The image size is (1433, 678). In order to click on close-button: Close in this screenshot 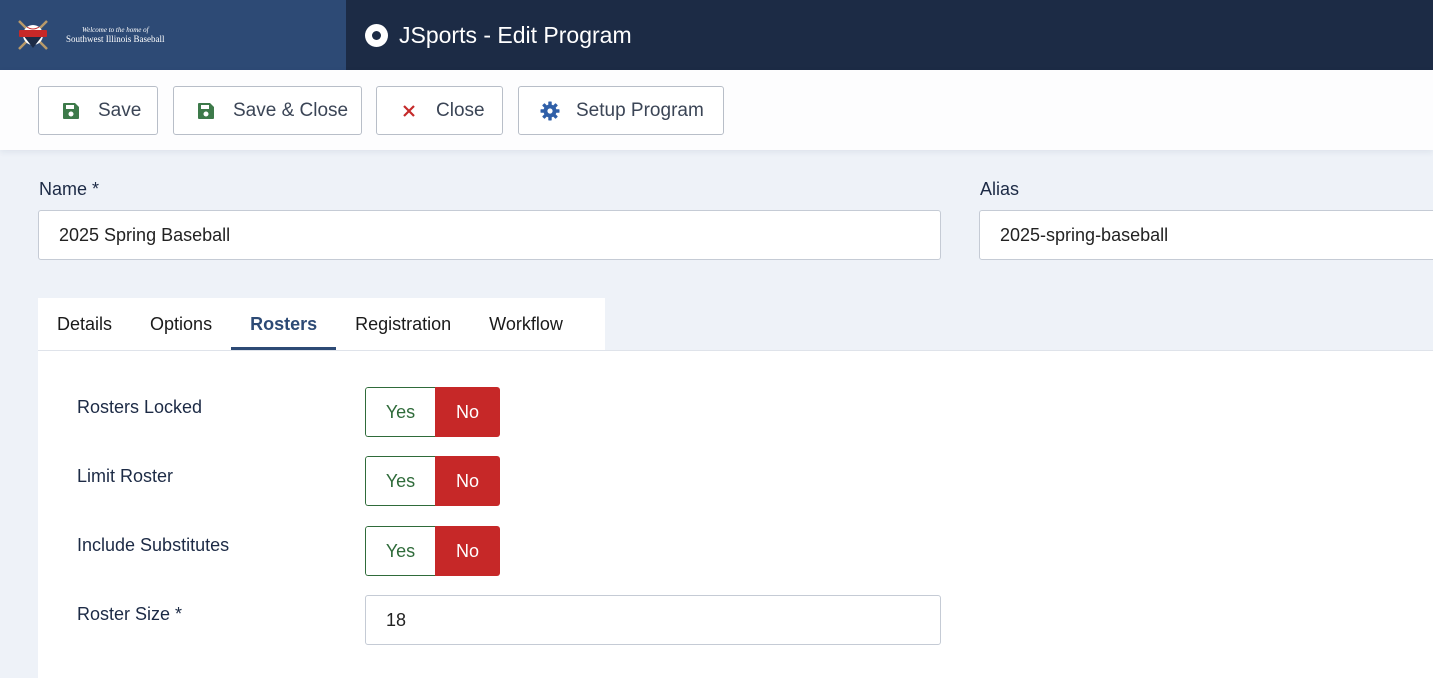, I will do `click(439, 110)`.